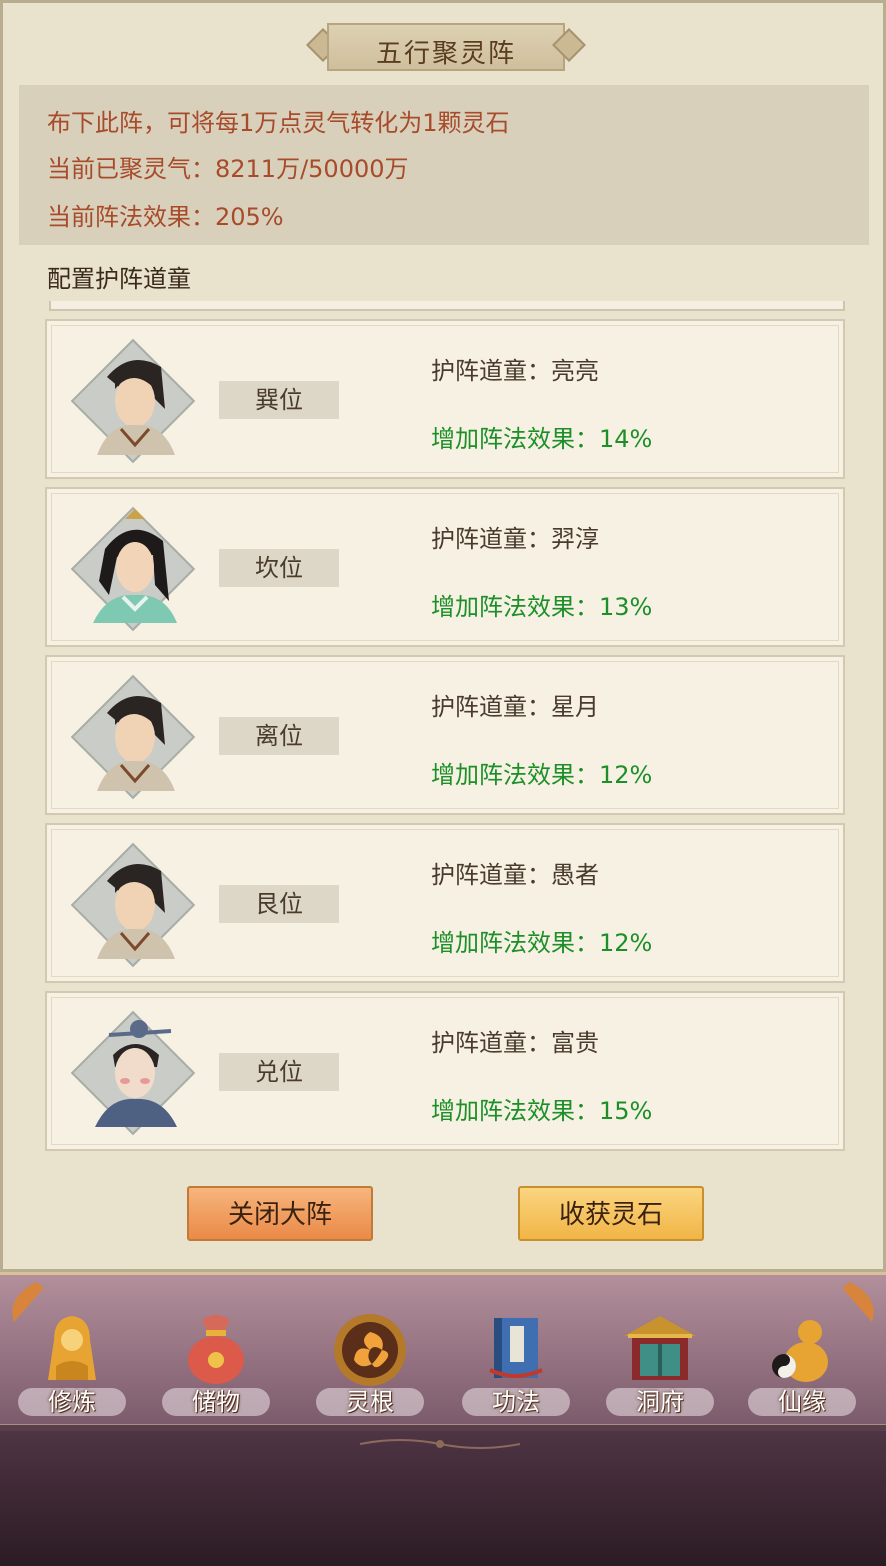 Image resolution: width=886 pixels, height=1566 pixels. What do you see at coordinates (515, 875) in the screenshot?
I see `guard-name: 护阵道童：愚者` at bounding box center [515, 875].